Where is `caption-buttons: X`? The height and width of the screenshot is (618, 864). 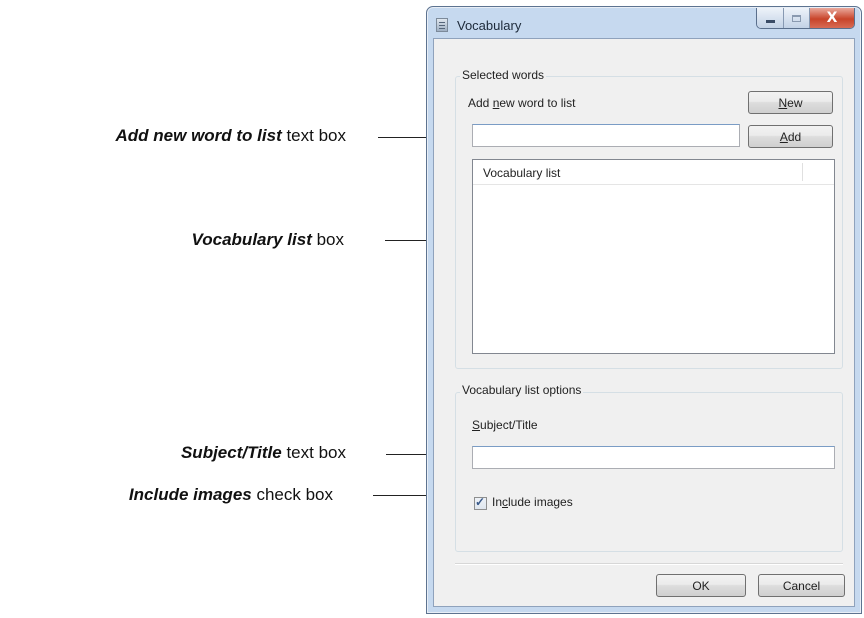
caption-buttons: X is located at coordinates (805, 18).